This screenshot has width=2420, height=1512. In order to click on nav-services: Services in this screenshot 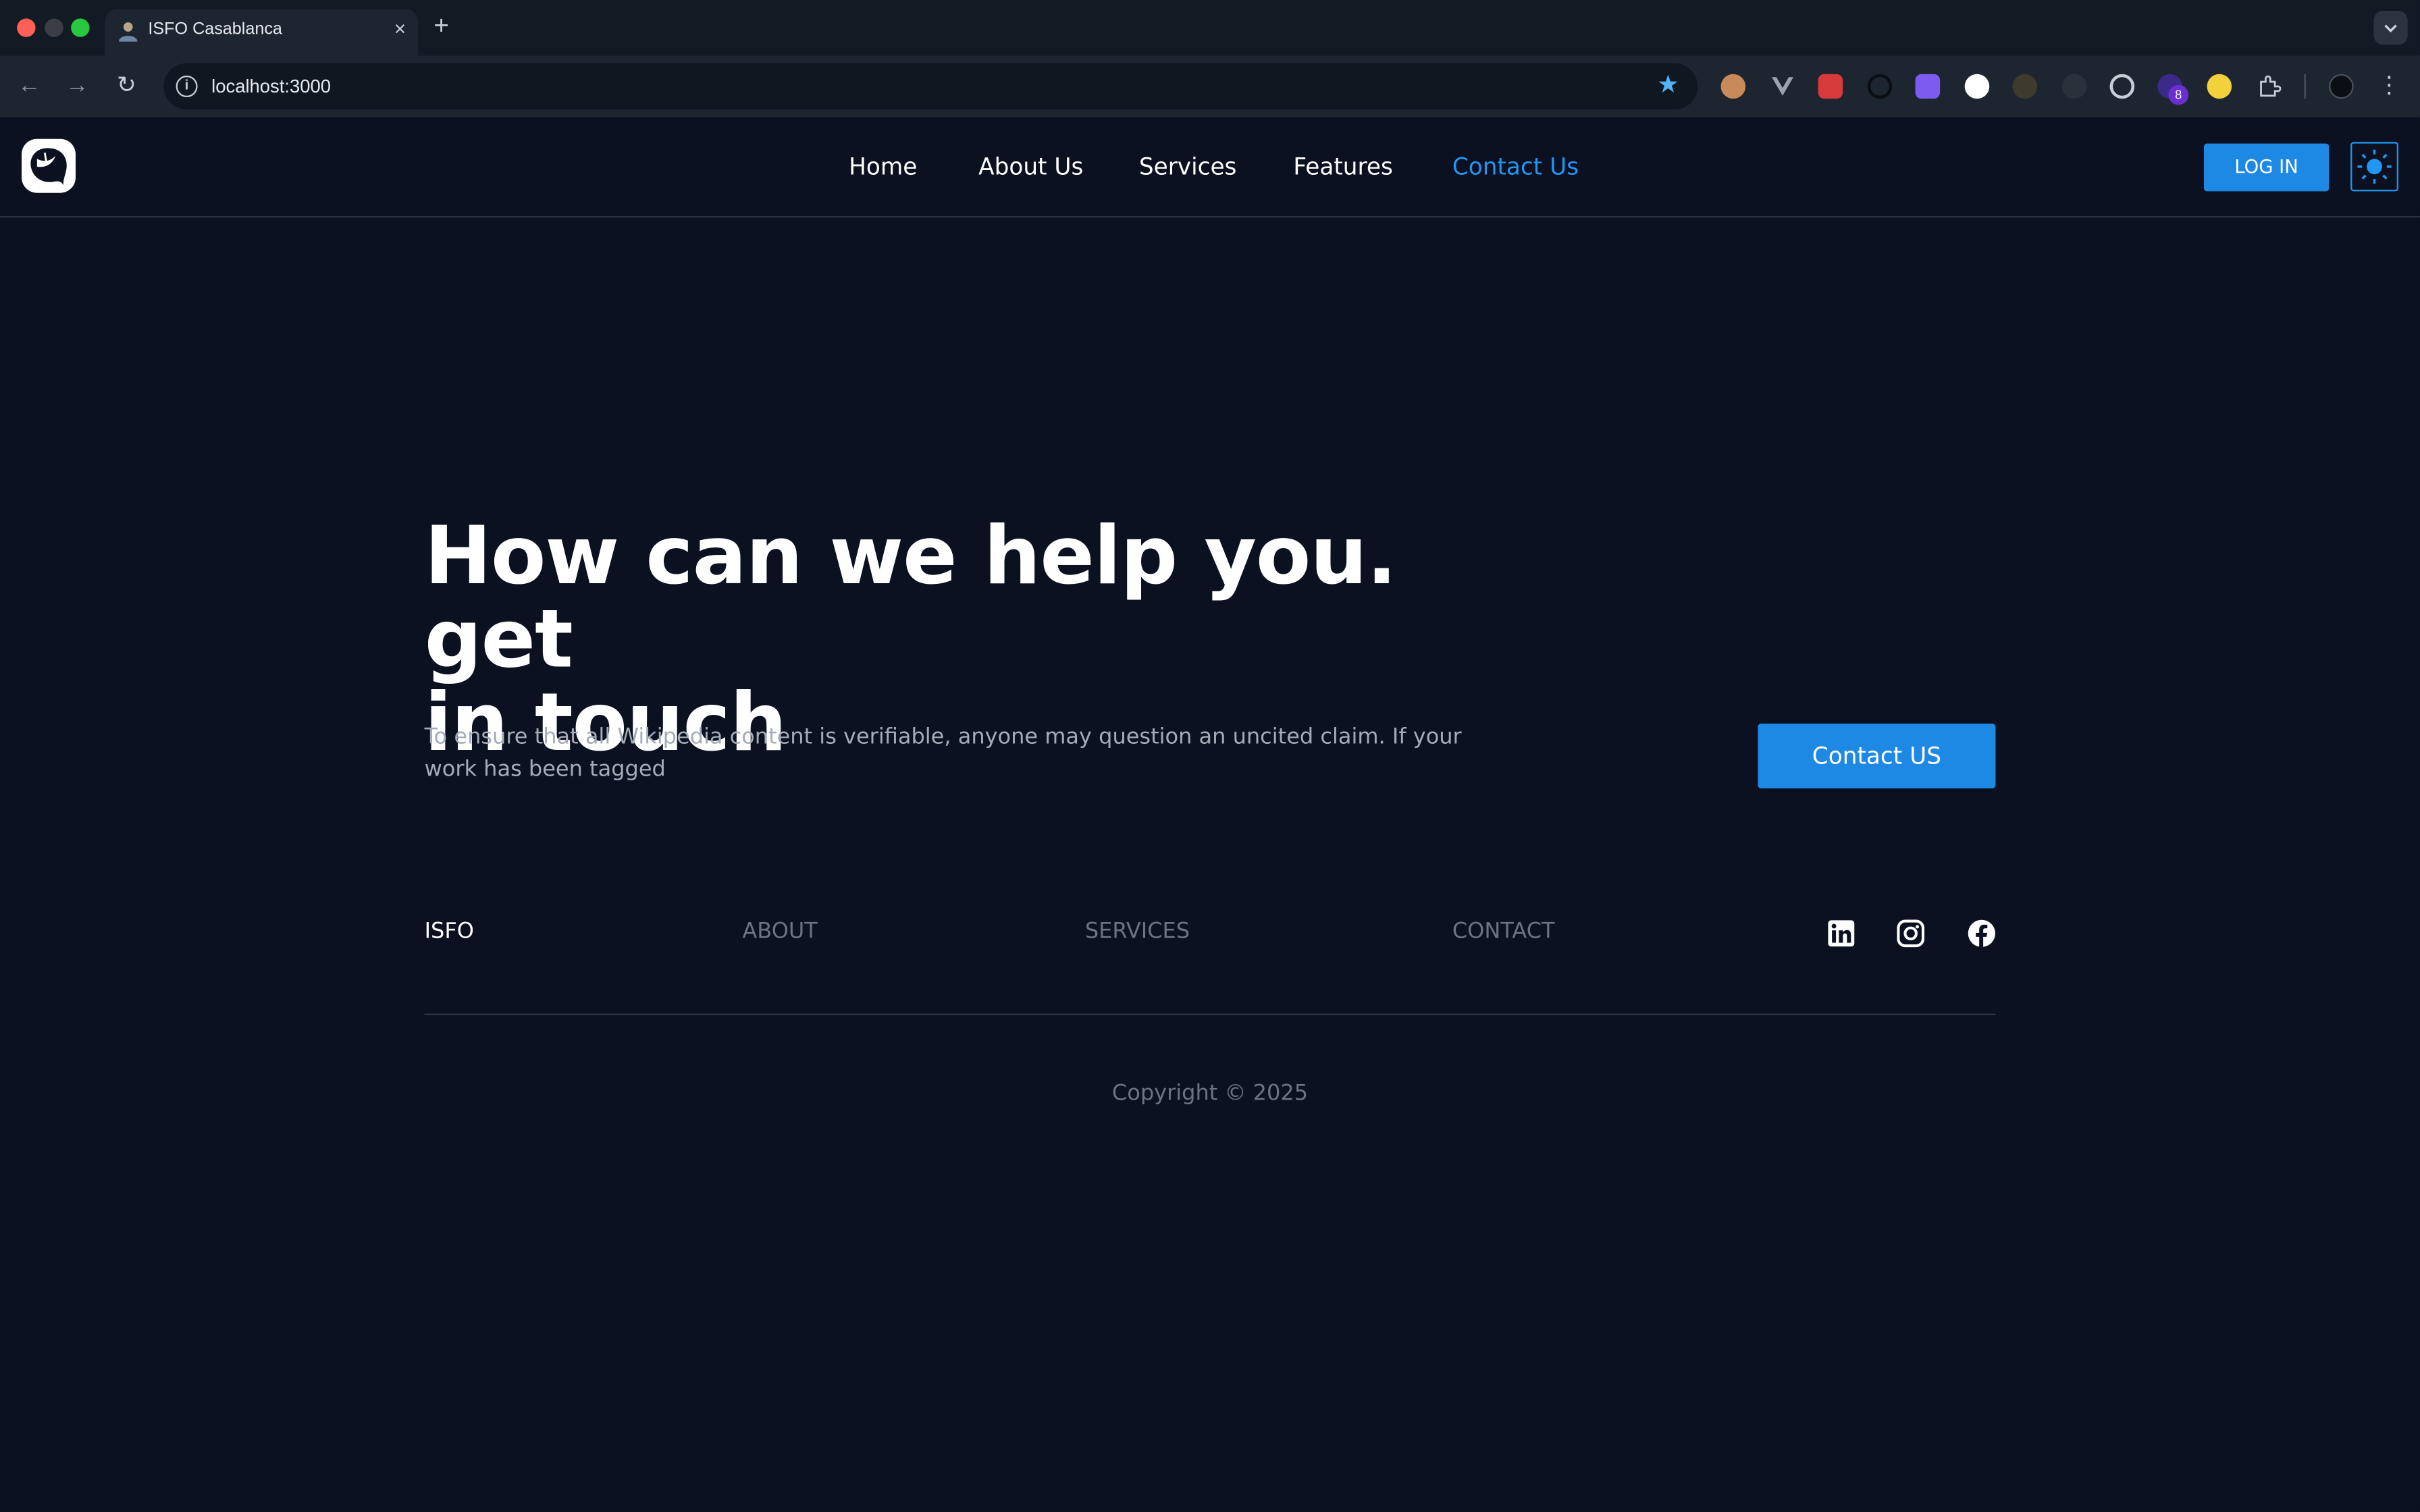, I will do `click(1188, 166)`.